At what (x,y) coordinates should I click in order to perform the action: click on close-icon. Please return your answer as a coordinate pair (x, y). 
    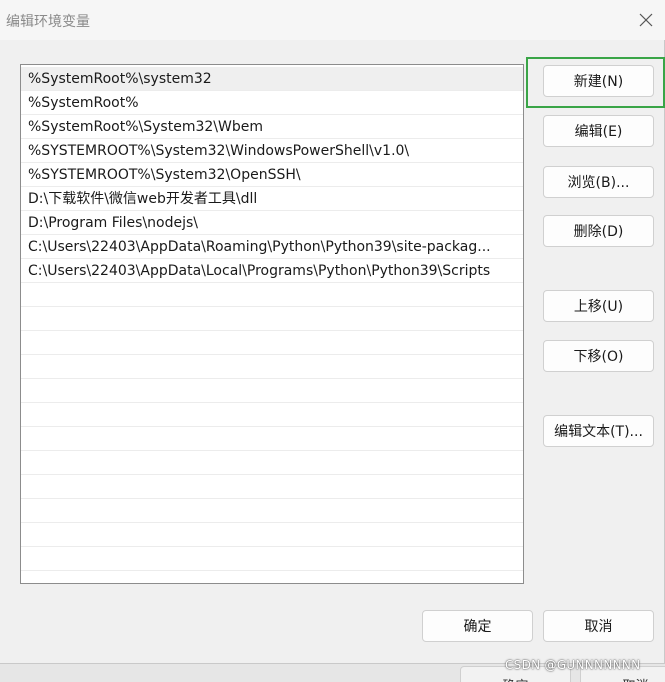
    Looking at the image, I should click on (646, 20).